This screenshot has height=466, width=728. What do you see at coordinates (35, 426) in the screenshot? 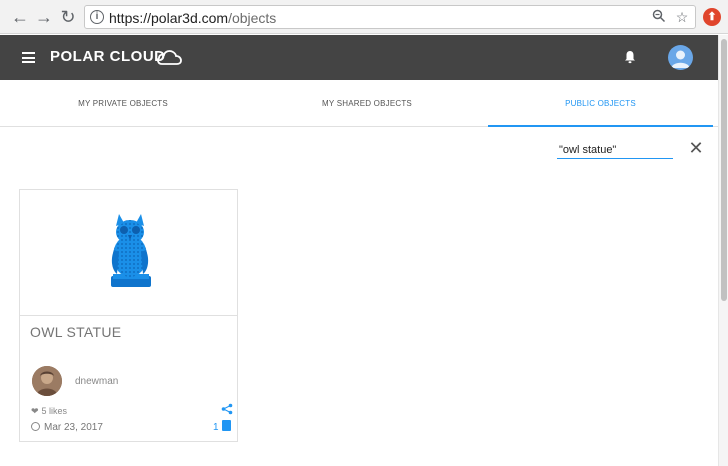
I see `clock-icon` at bounding box center [35, 426].